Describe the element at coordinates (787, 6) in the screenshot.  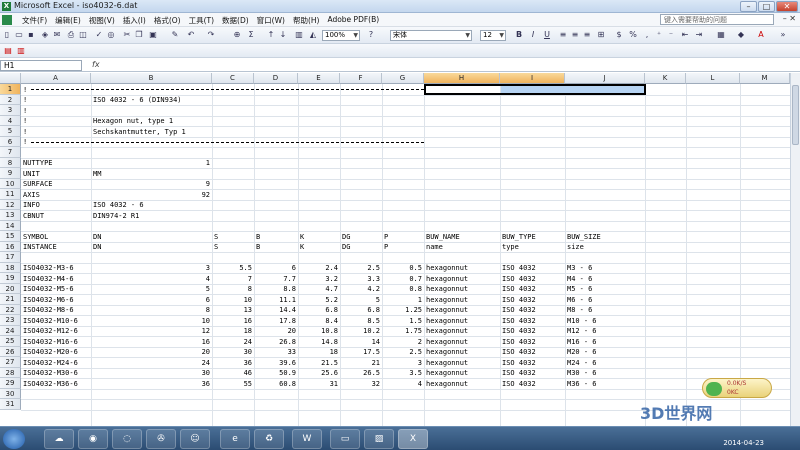
I see `close-button: ✕` at that location.